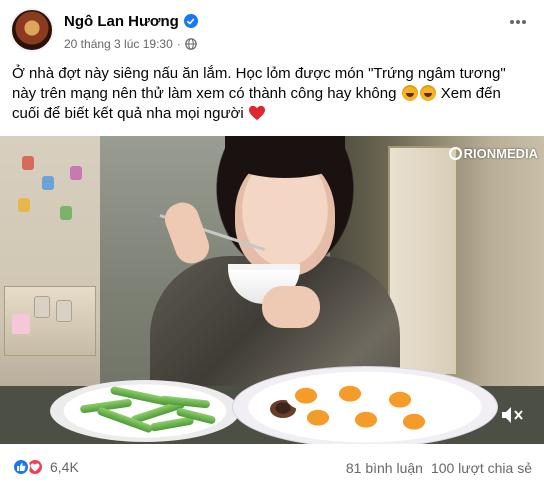  Describe the element at coordinates (481, 468) in the screenshot. I see `share-count: 100 lượt chia sẻ` at that location.